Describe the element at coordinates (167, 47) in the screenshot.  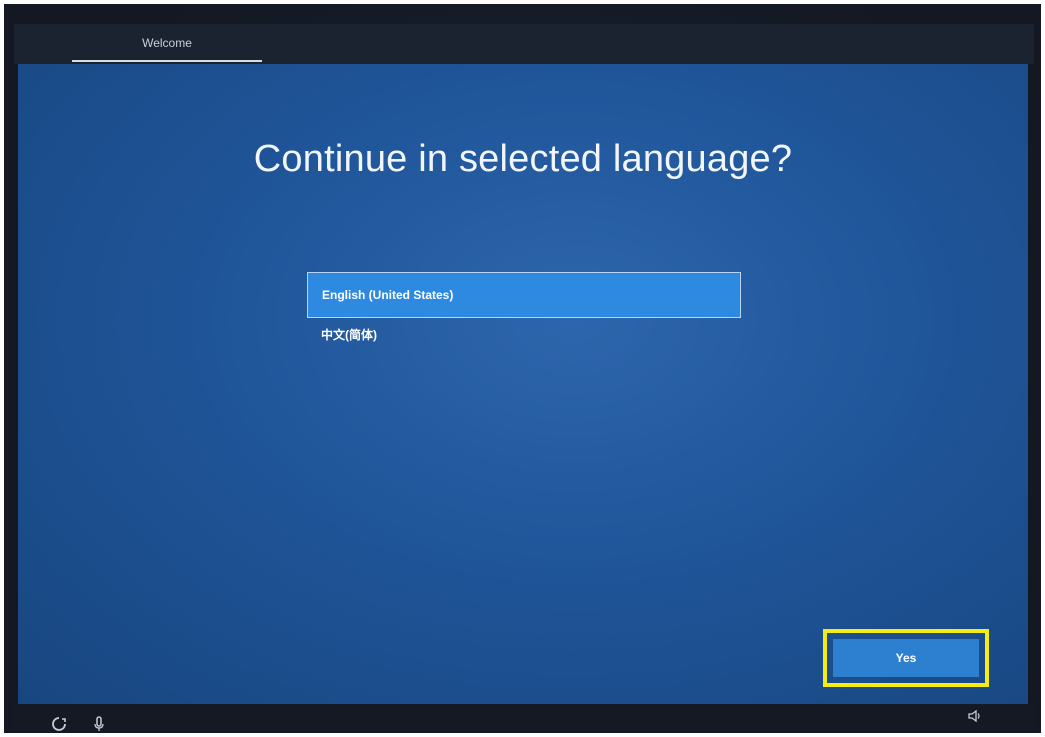
I see `tab-welcome: Welcome` at that location.